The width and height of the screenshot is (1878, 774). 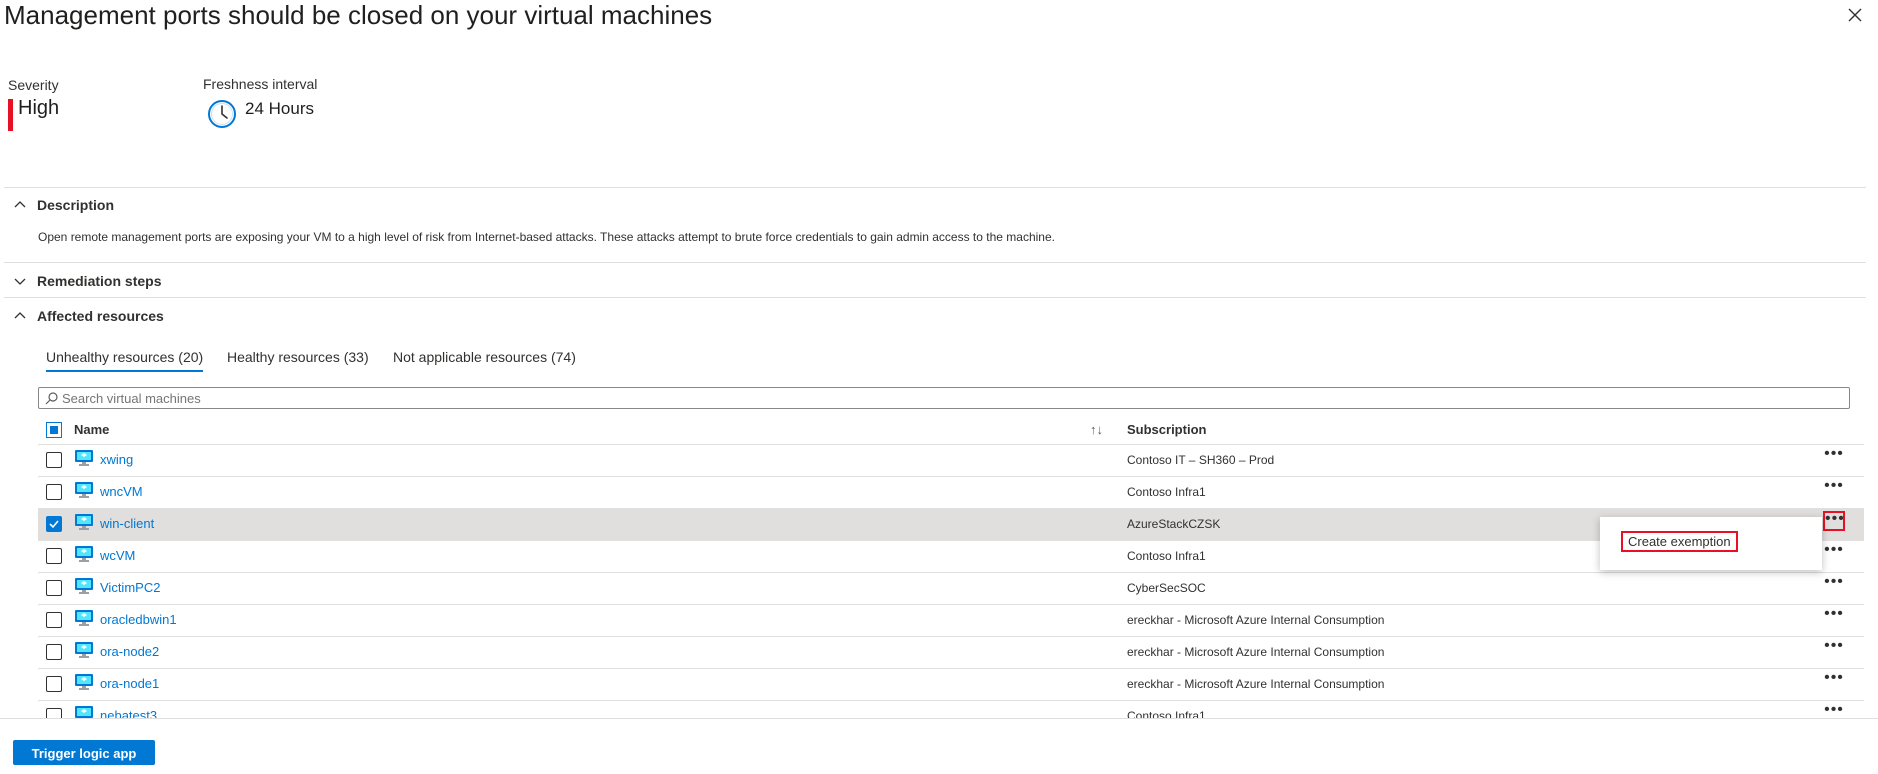 What do you see at coordinates (951, 589) in the screenshot?
I see `table-row: VictimPC2 CyberSecSOC •••` at bounding box center [951, 589].